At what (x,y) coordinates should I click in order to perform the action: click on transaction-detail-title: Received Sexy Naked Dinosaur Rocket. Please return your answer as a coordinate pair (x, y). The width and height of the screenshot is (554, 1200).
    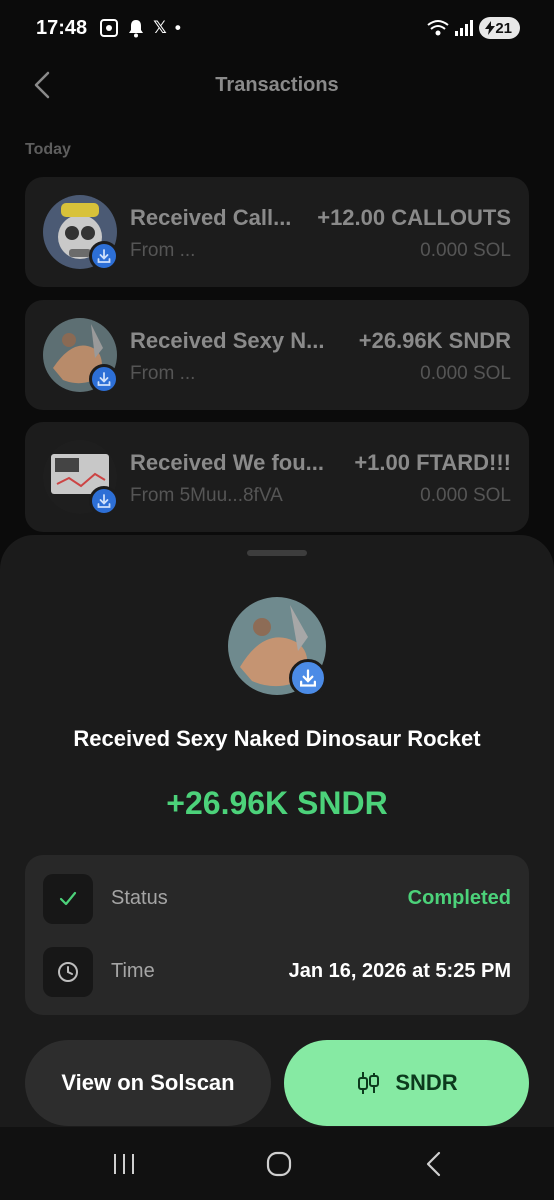
    Looking at the image, I should click on (277, 738).